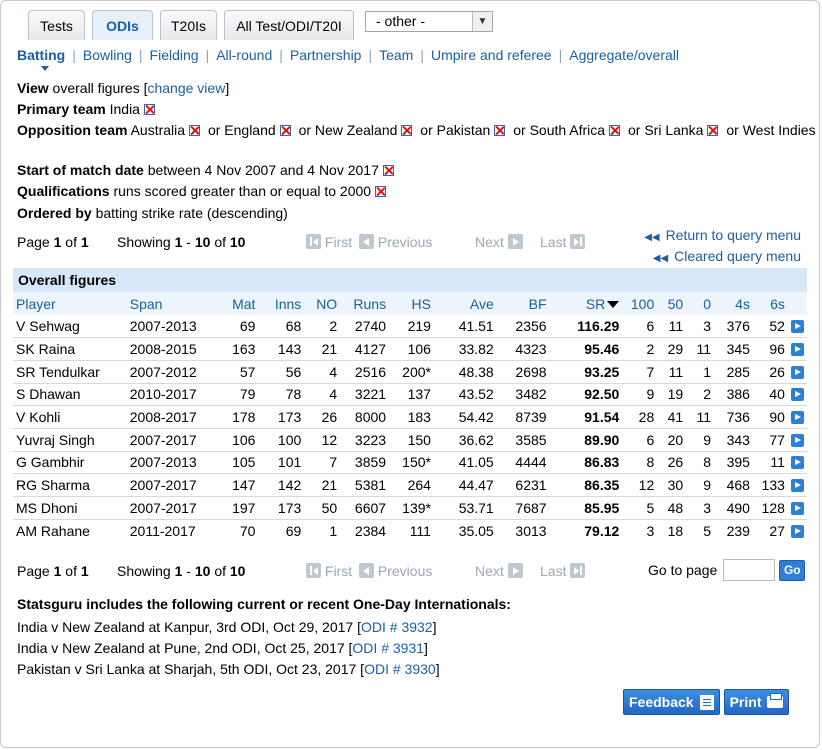 The image size is (822, 750). Describe the element at coordinates (122, 25) in the screenshot. I see `tab-odis: ODIs` at that location.